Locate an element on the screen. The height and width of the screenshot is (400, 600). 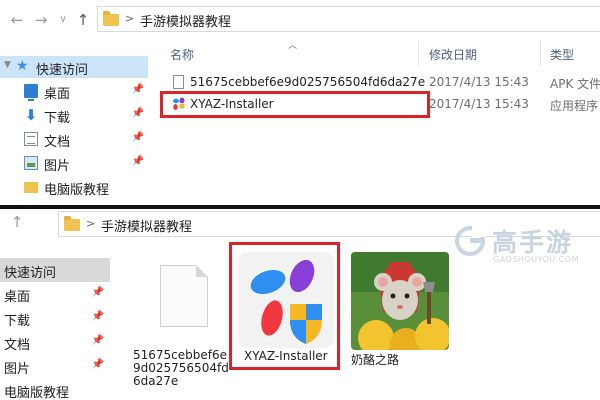
column-header-name: 名称 is located at coordinates (182, 54).